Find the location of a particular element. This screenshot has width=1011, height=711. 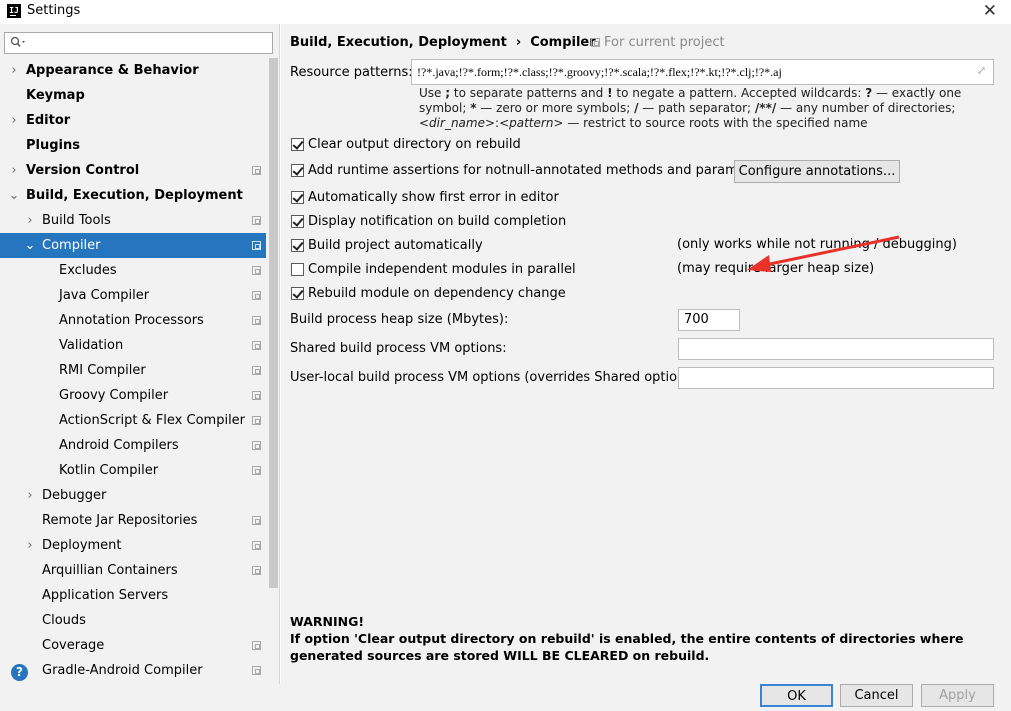

tree-item-android-compilers: Android Compilers is located at coordinates (133, 445).